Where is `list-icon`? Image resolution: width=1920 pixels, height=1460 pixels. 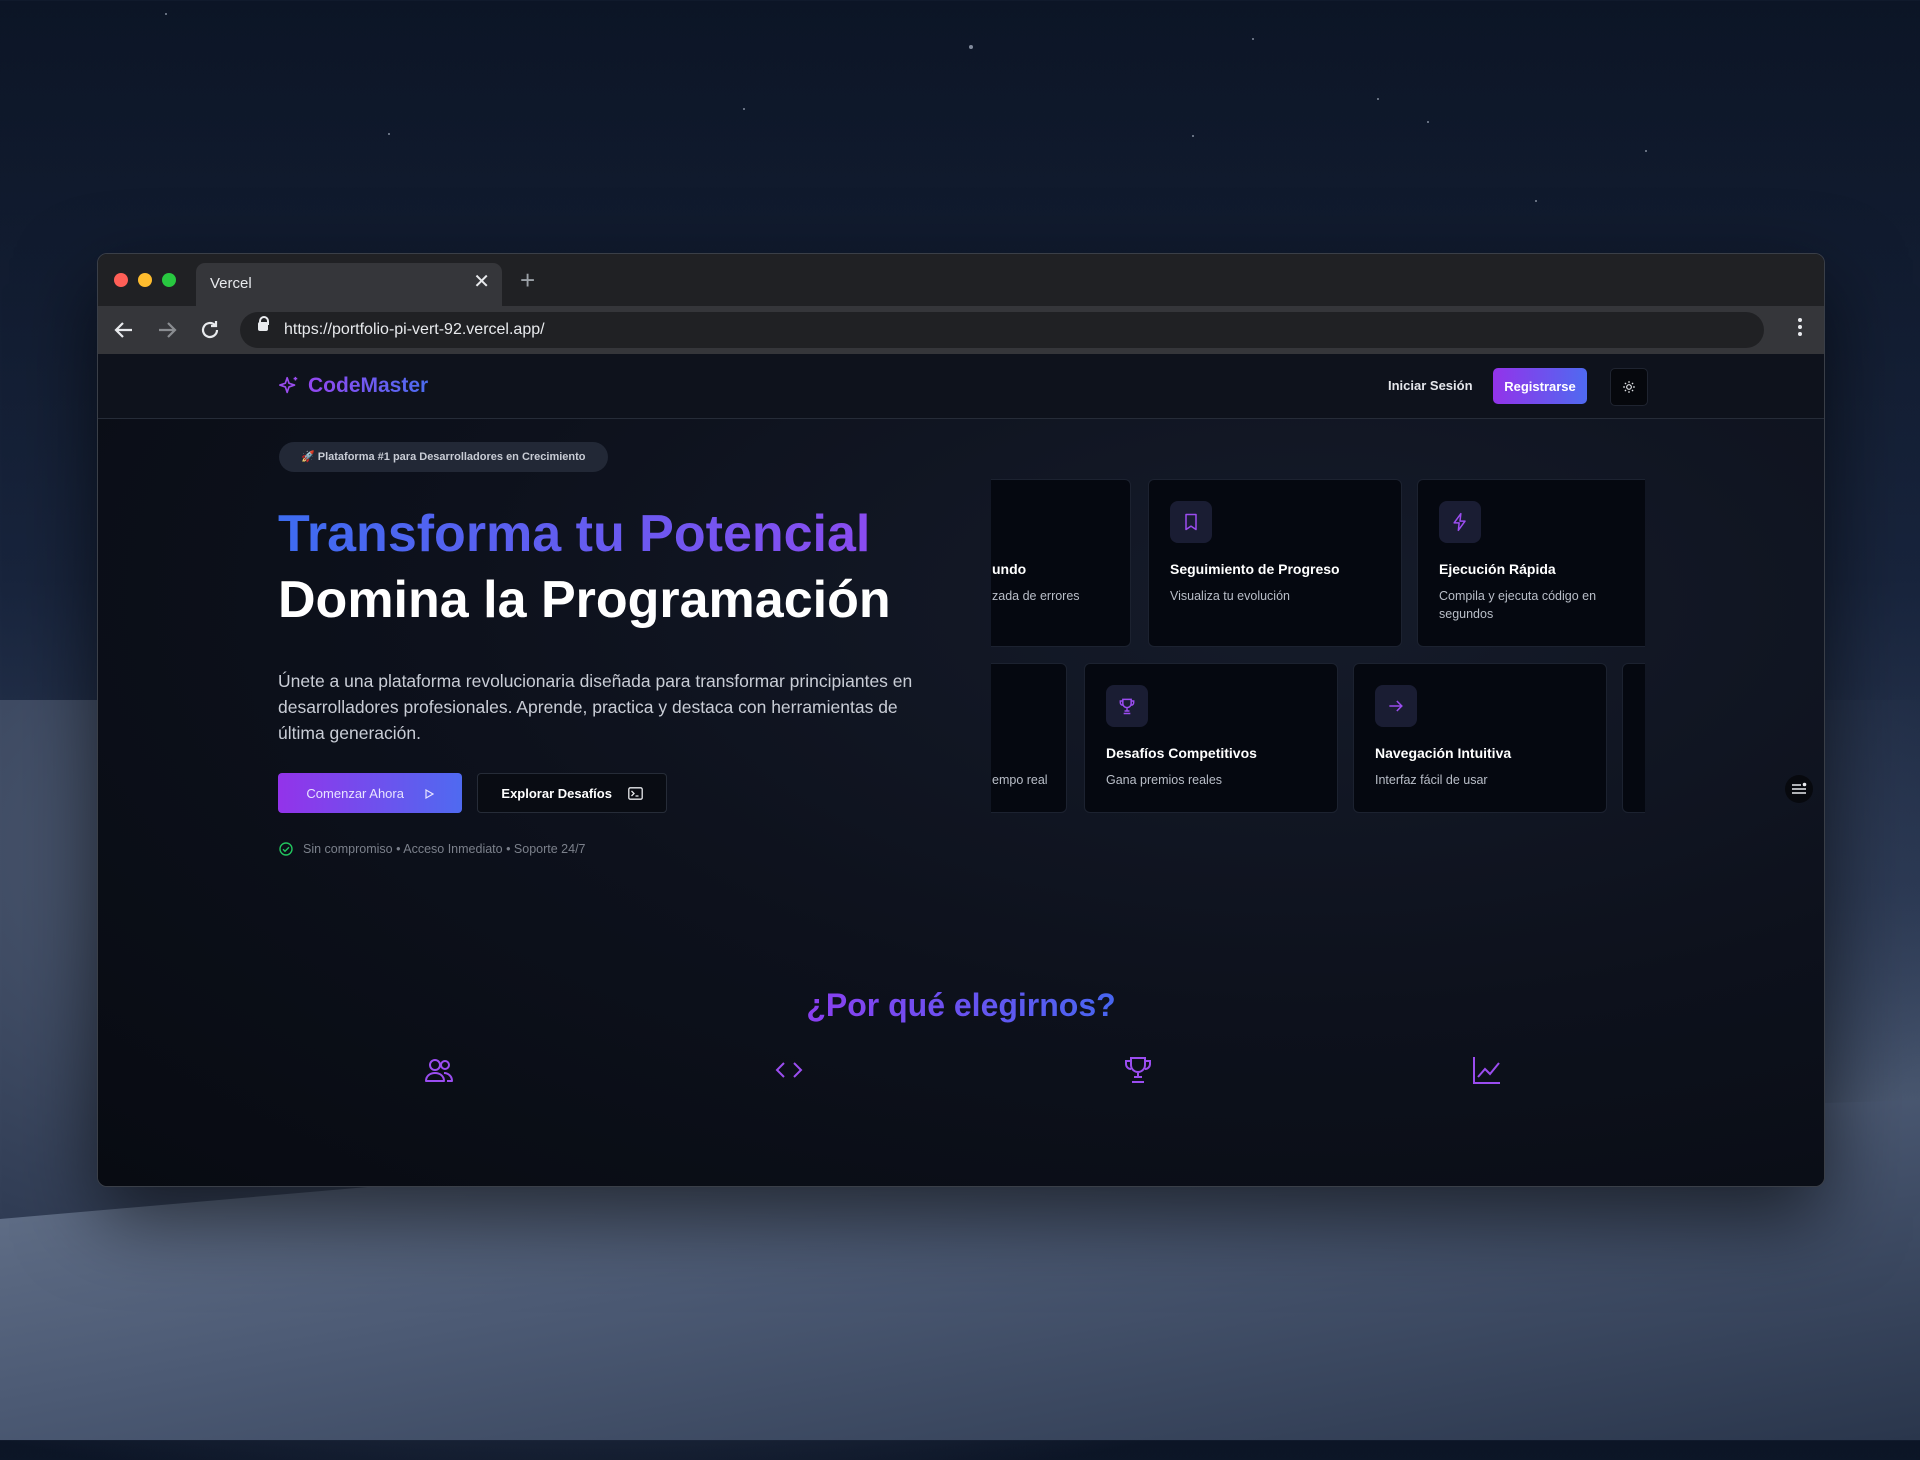 list-icon is located at coordinates (1799, 788).